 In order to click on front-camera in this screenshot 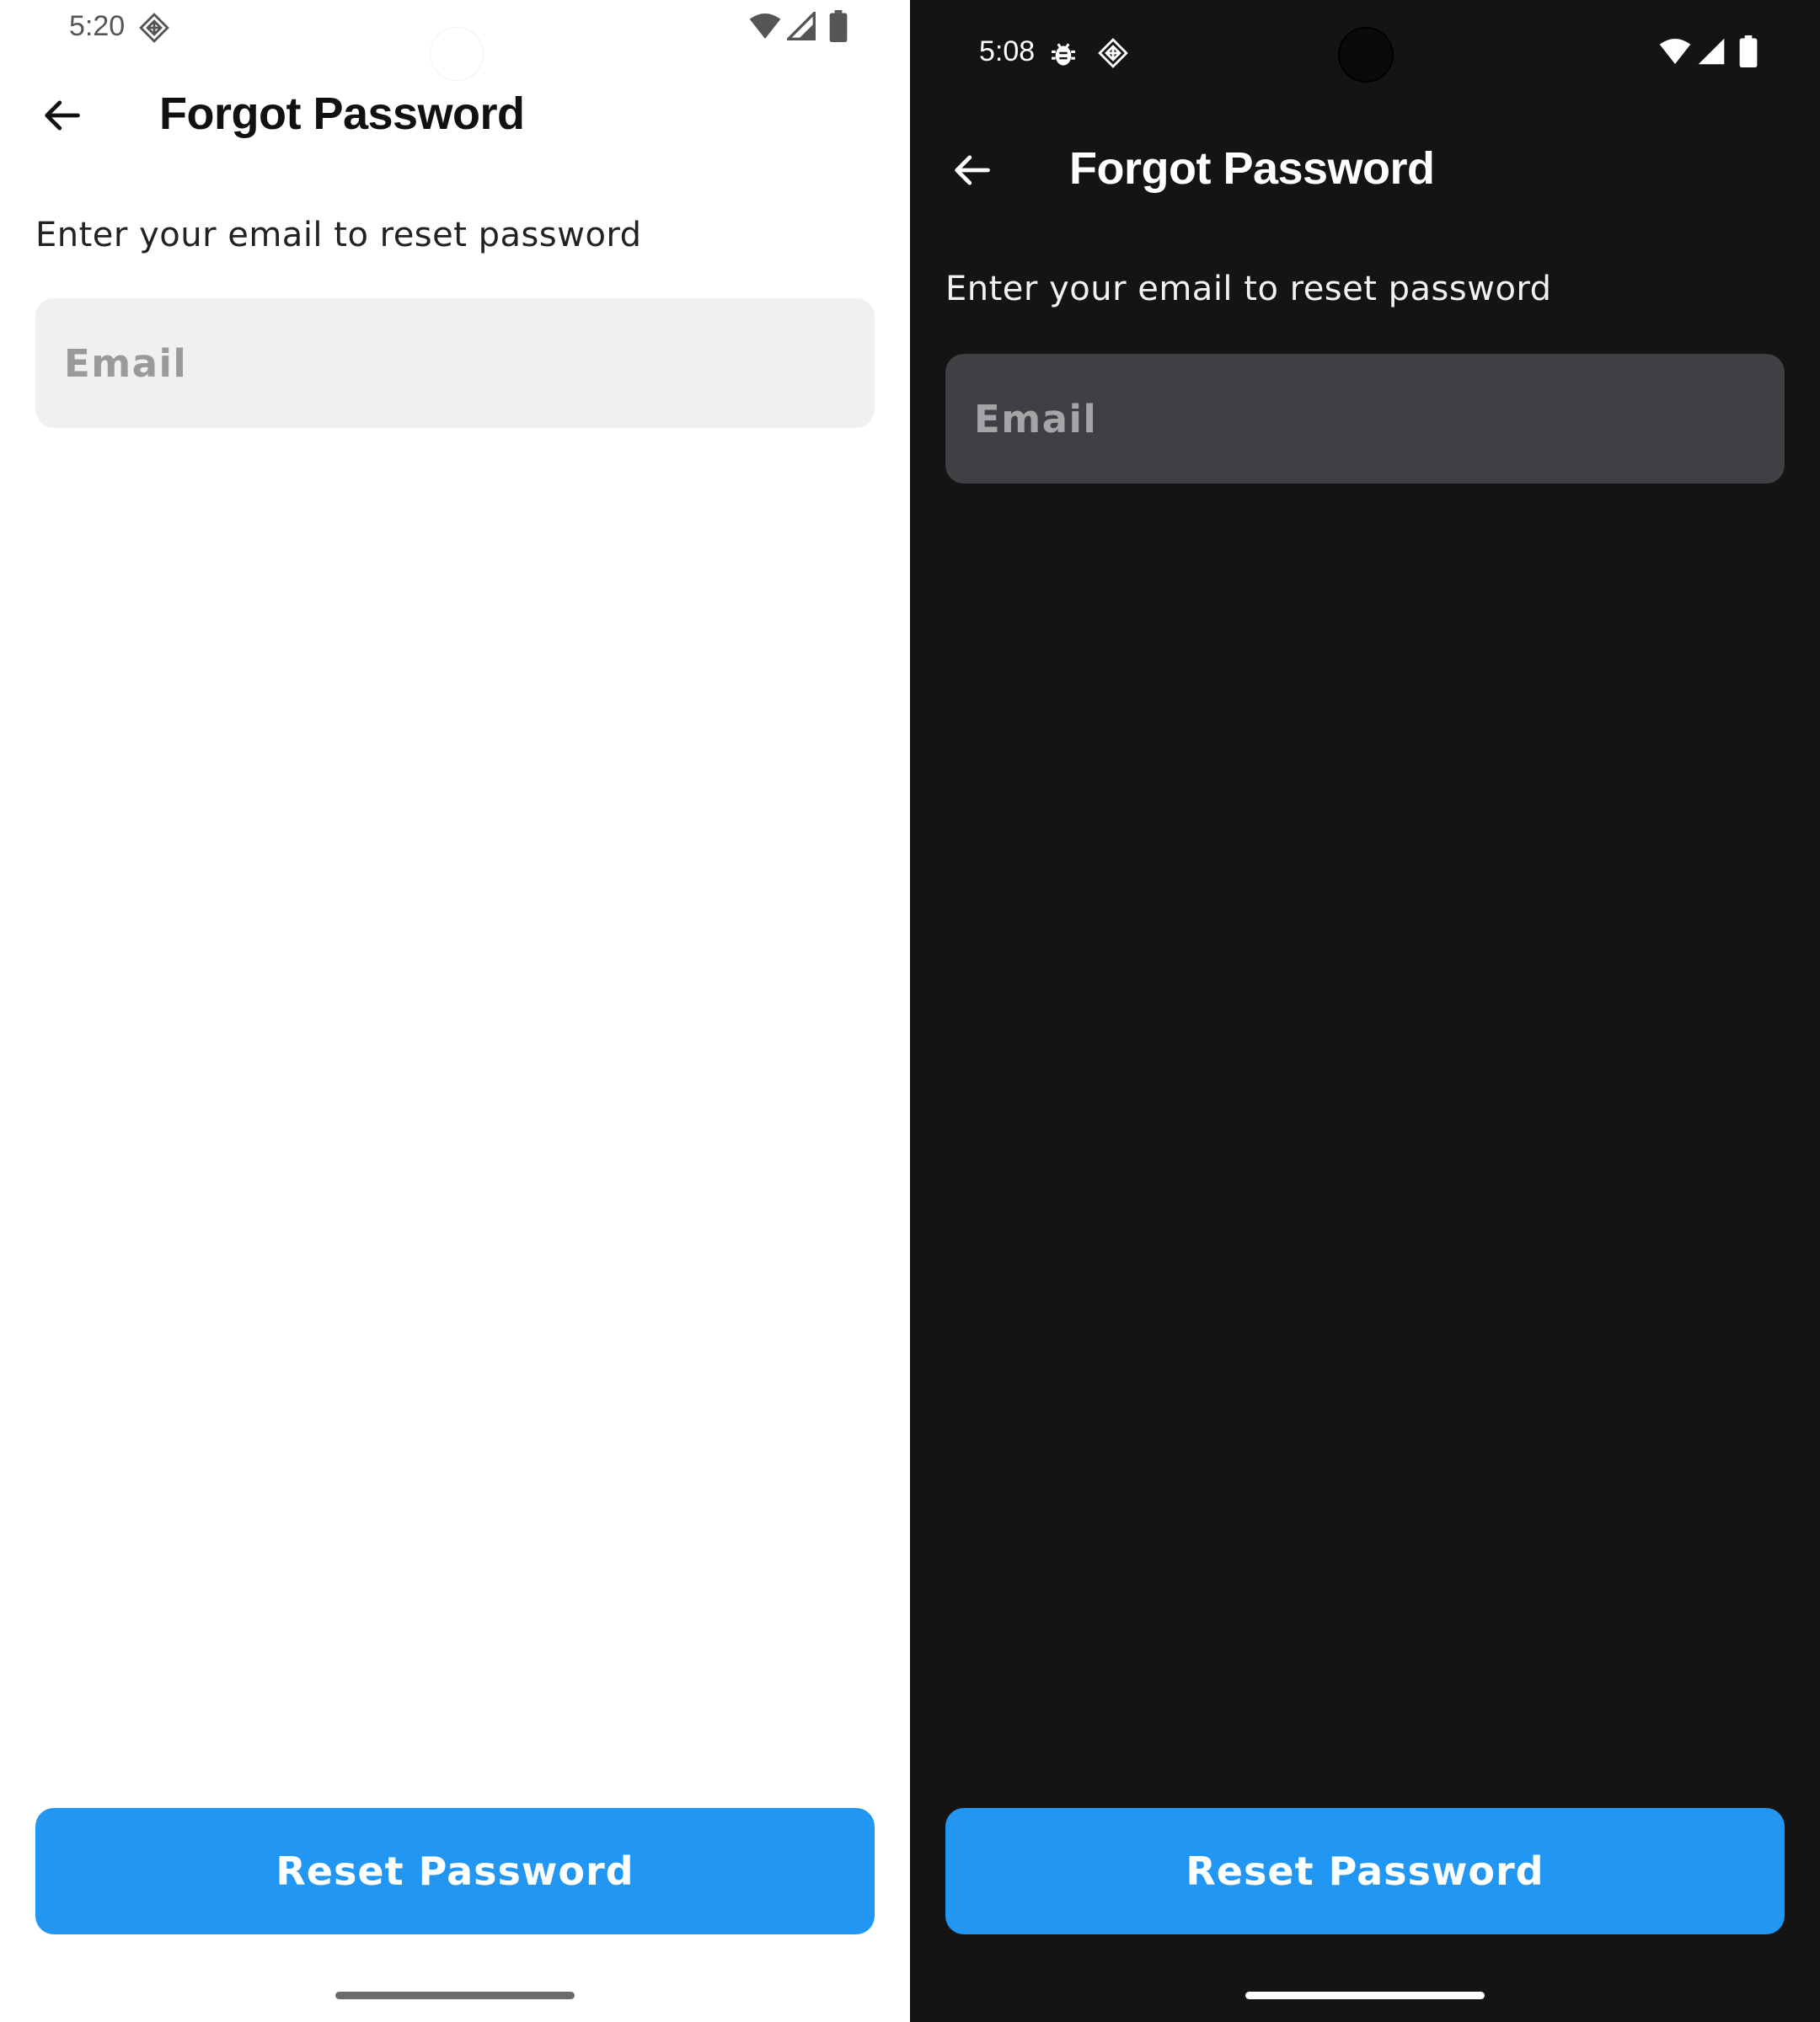, I will do `click(1366, 55)`.